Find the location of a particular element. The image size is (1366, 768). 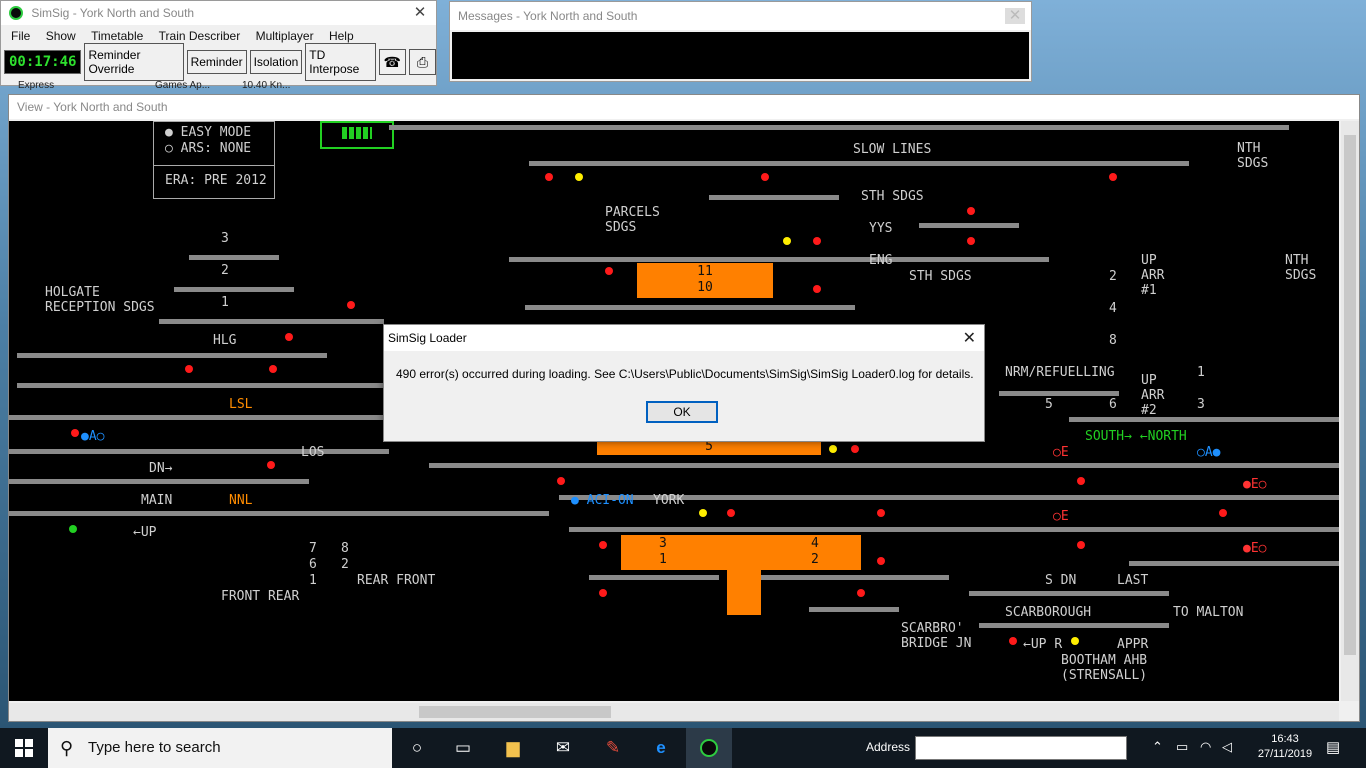

windows-start-icon is located at coordinates (24, 748).